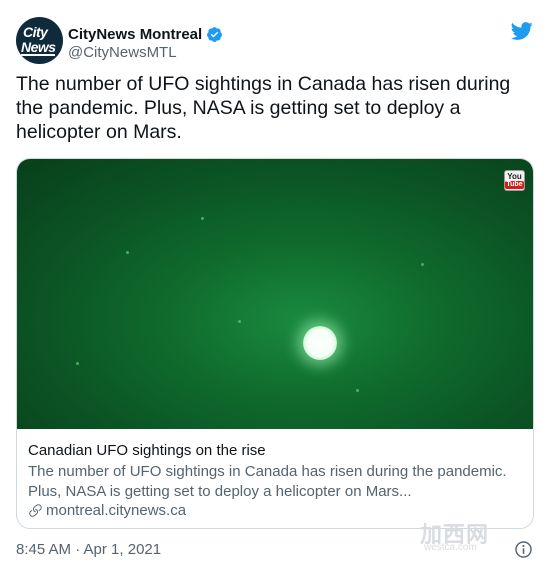 The image size is (553, 576). What do you see at coordinates (522, 31) in the screenshot?
I see `twitter-bird-icon` at bounding box center [522, 31].